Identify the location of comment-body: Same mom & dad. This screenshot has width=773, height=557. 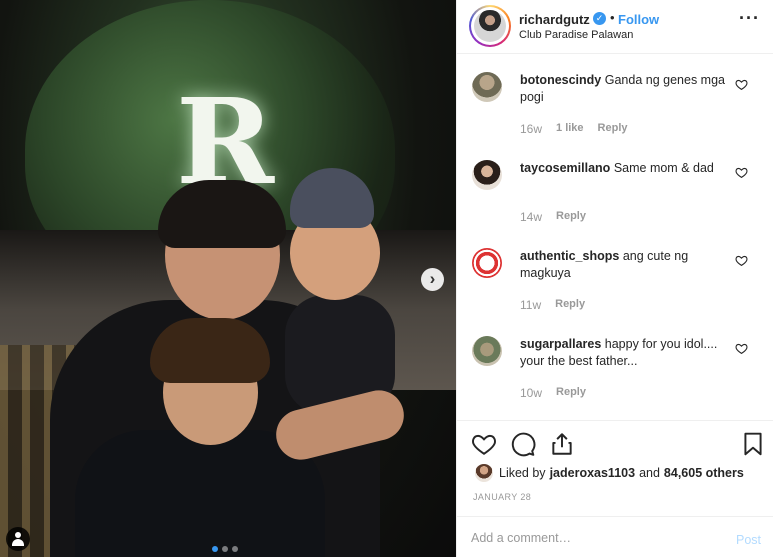
(663, 168).